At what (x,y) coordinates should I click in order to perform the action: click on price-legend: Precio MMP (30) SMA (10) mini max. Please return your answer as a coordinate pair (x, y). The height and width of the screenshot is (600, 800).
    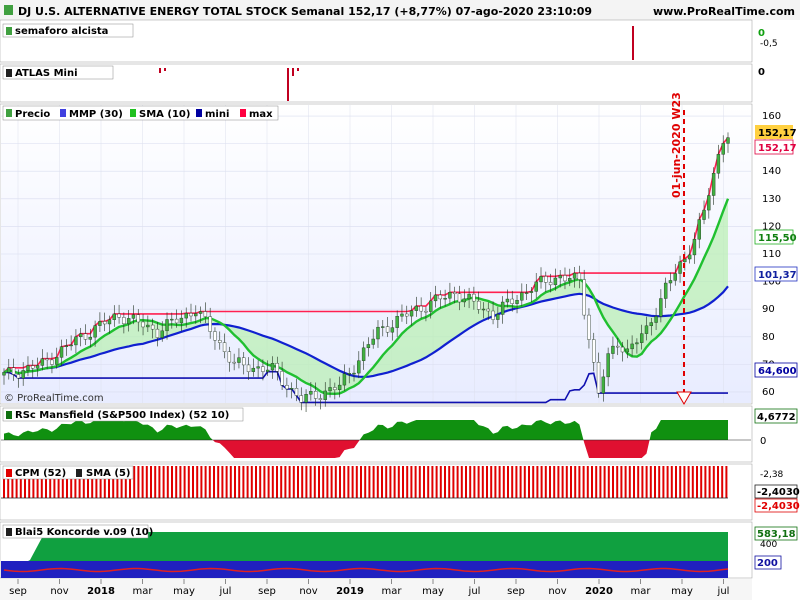
    Looking at the image, I should click on (140, 113).